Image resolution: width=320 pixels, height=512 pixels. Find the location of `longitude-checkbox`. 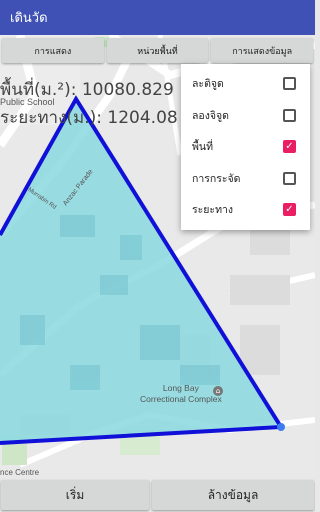

longitude-checkbox is located at coordinates (289, 115).